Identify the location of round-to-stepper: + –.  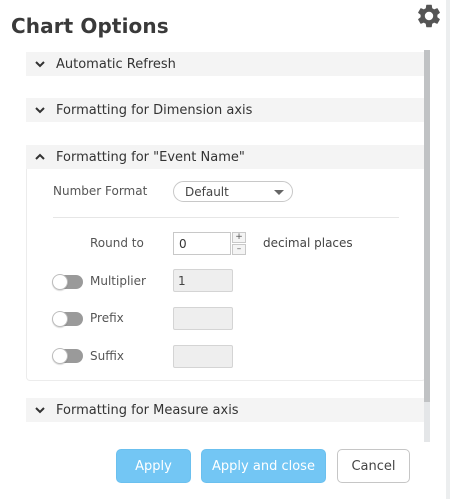
(239, 243).